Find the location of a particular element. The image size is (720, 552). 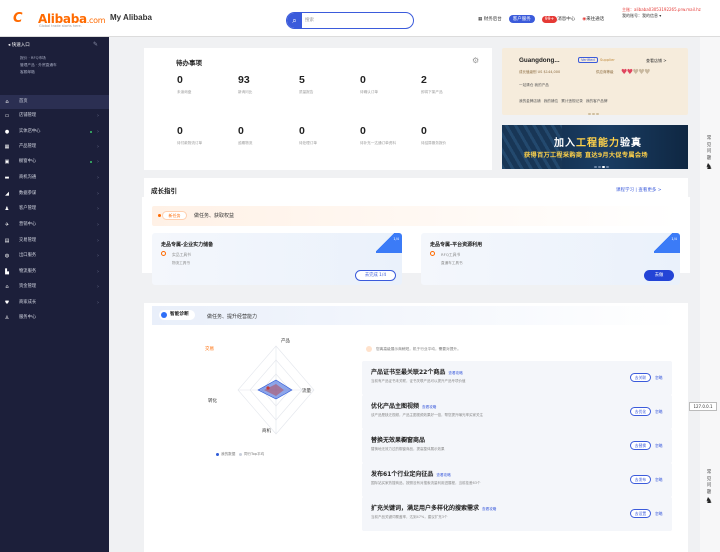

sidebar-item-service: ♙ 服务中心 is located at coordinates (54, 318).